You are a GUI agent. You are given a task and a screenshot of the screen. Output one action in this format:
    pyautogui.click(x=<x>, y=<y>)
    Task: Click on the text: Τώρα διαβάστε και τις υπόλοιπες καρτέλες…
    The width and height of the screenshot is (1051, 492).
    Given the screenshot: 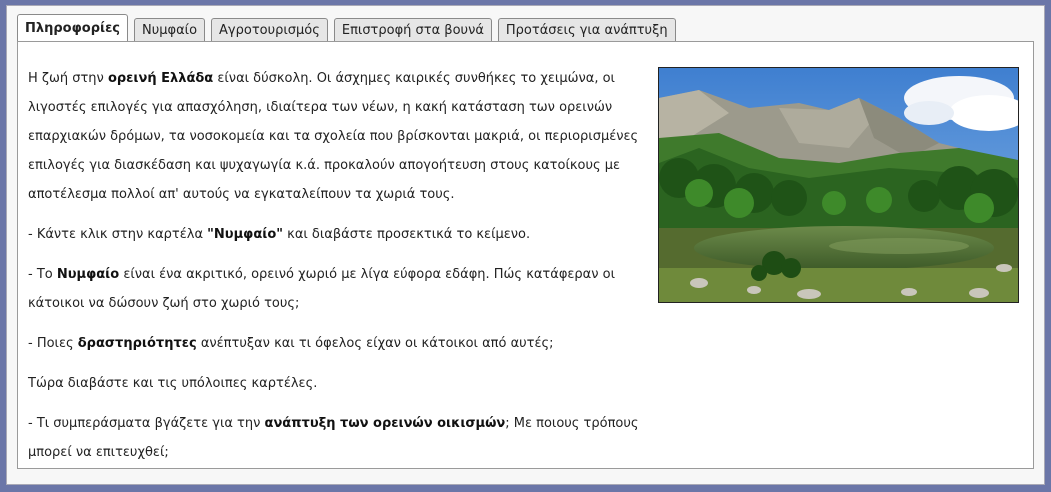 What is the action you would take?
    pyautogui.click(x=173, y=383)
    